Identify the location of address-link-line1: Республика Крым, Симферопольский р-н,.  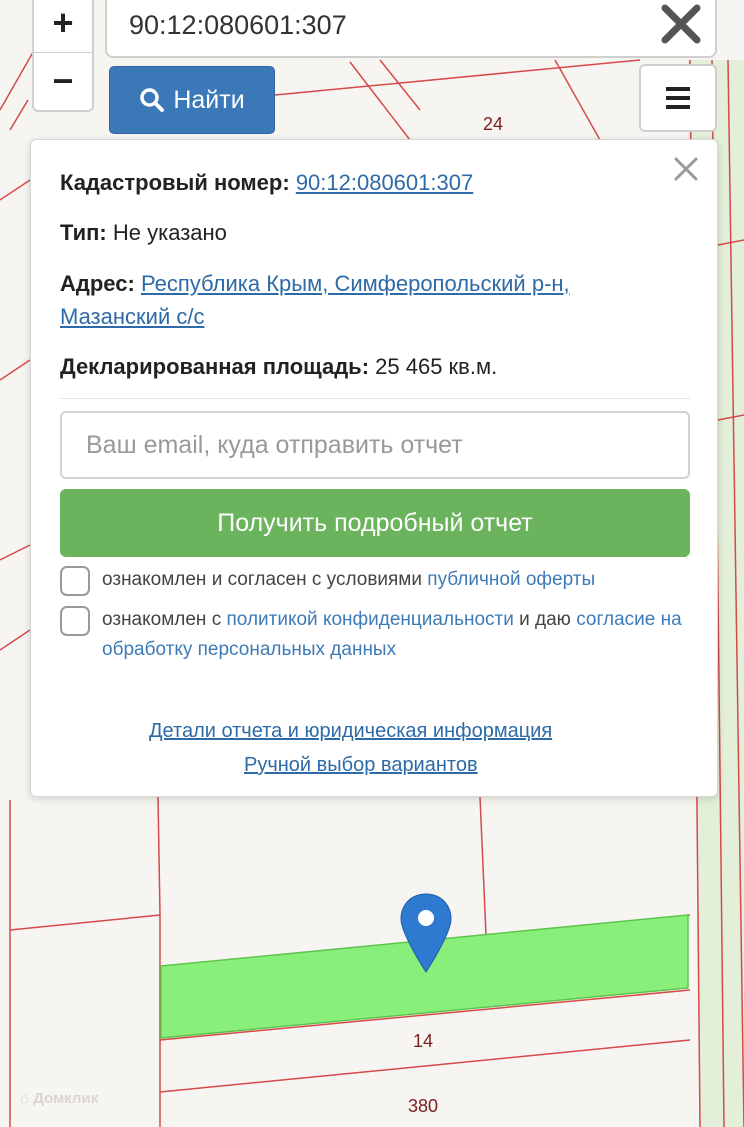
(355, 283).